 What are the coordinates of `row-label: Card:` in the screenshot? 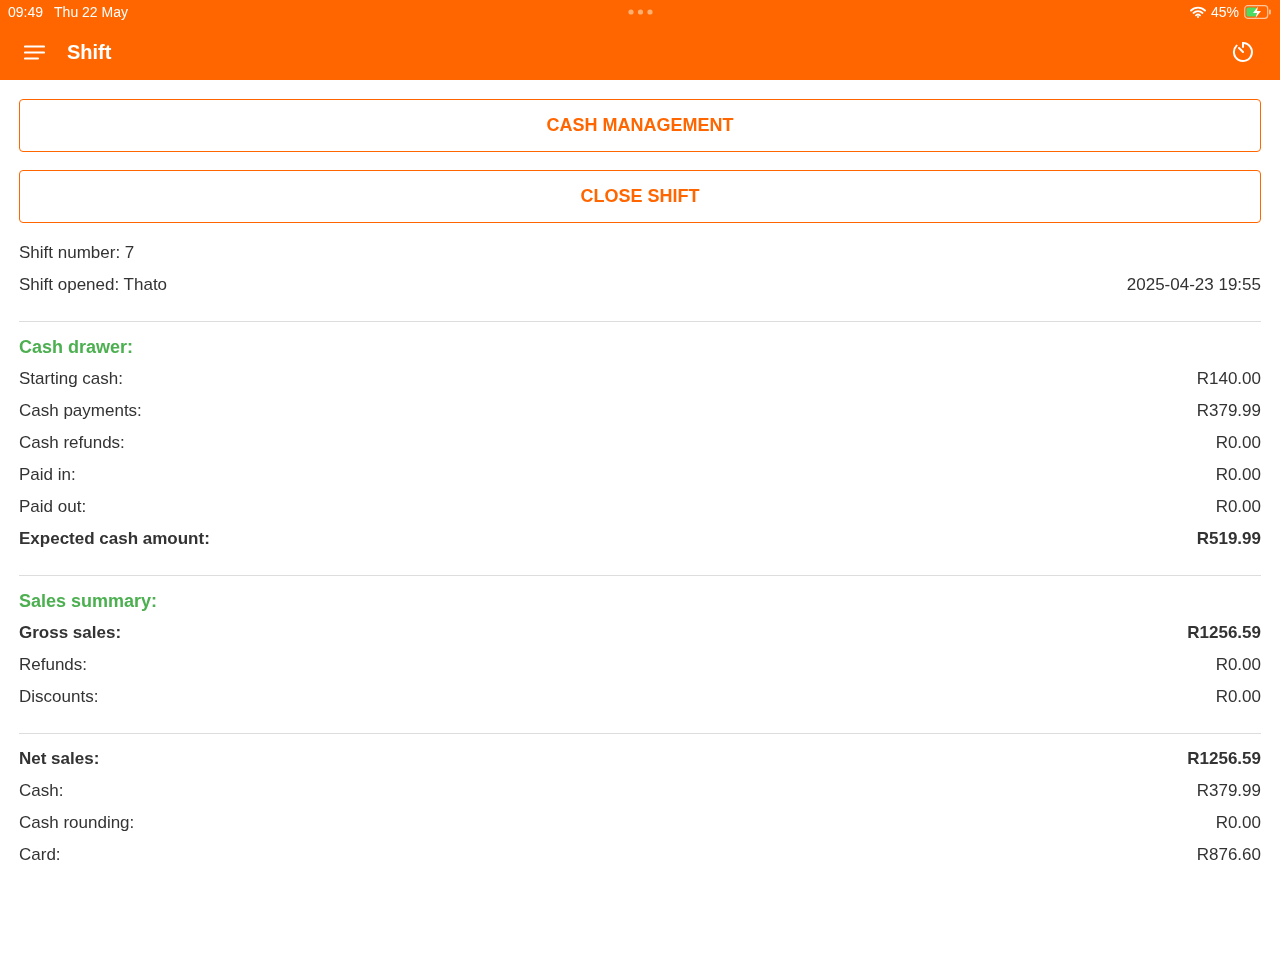 It's located at (40, 855).